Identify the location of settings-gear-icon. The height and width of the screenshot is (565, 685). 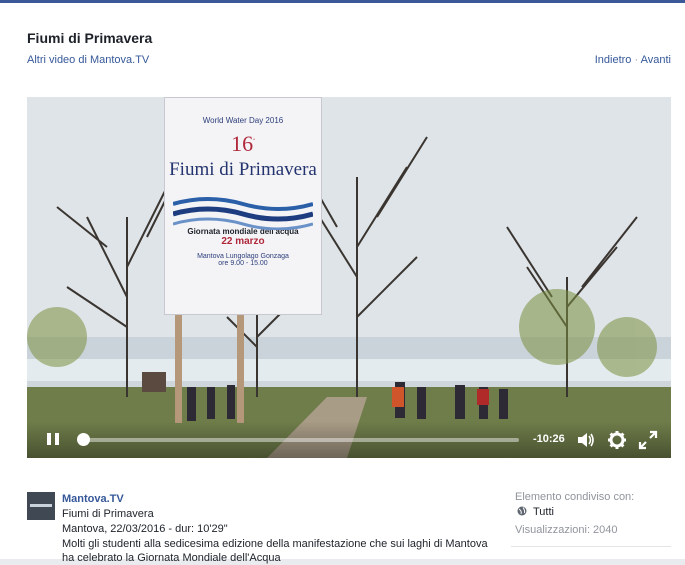
(617, 440).